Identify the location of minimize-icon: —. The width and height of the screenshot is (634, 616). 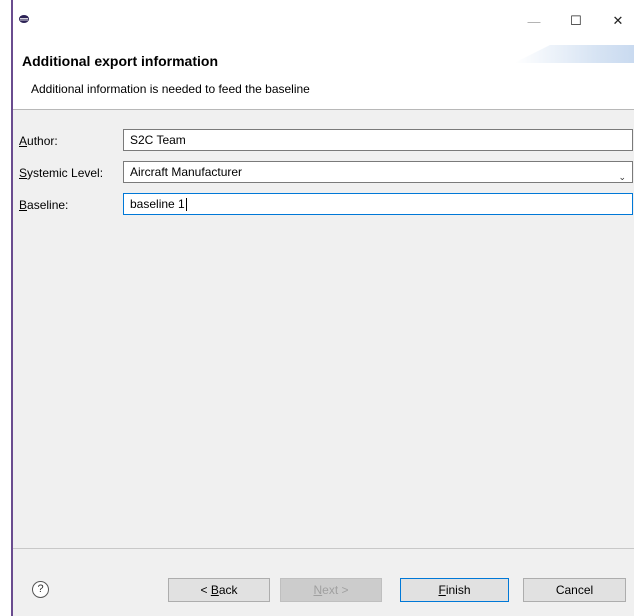
(534, 21).